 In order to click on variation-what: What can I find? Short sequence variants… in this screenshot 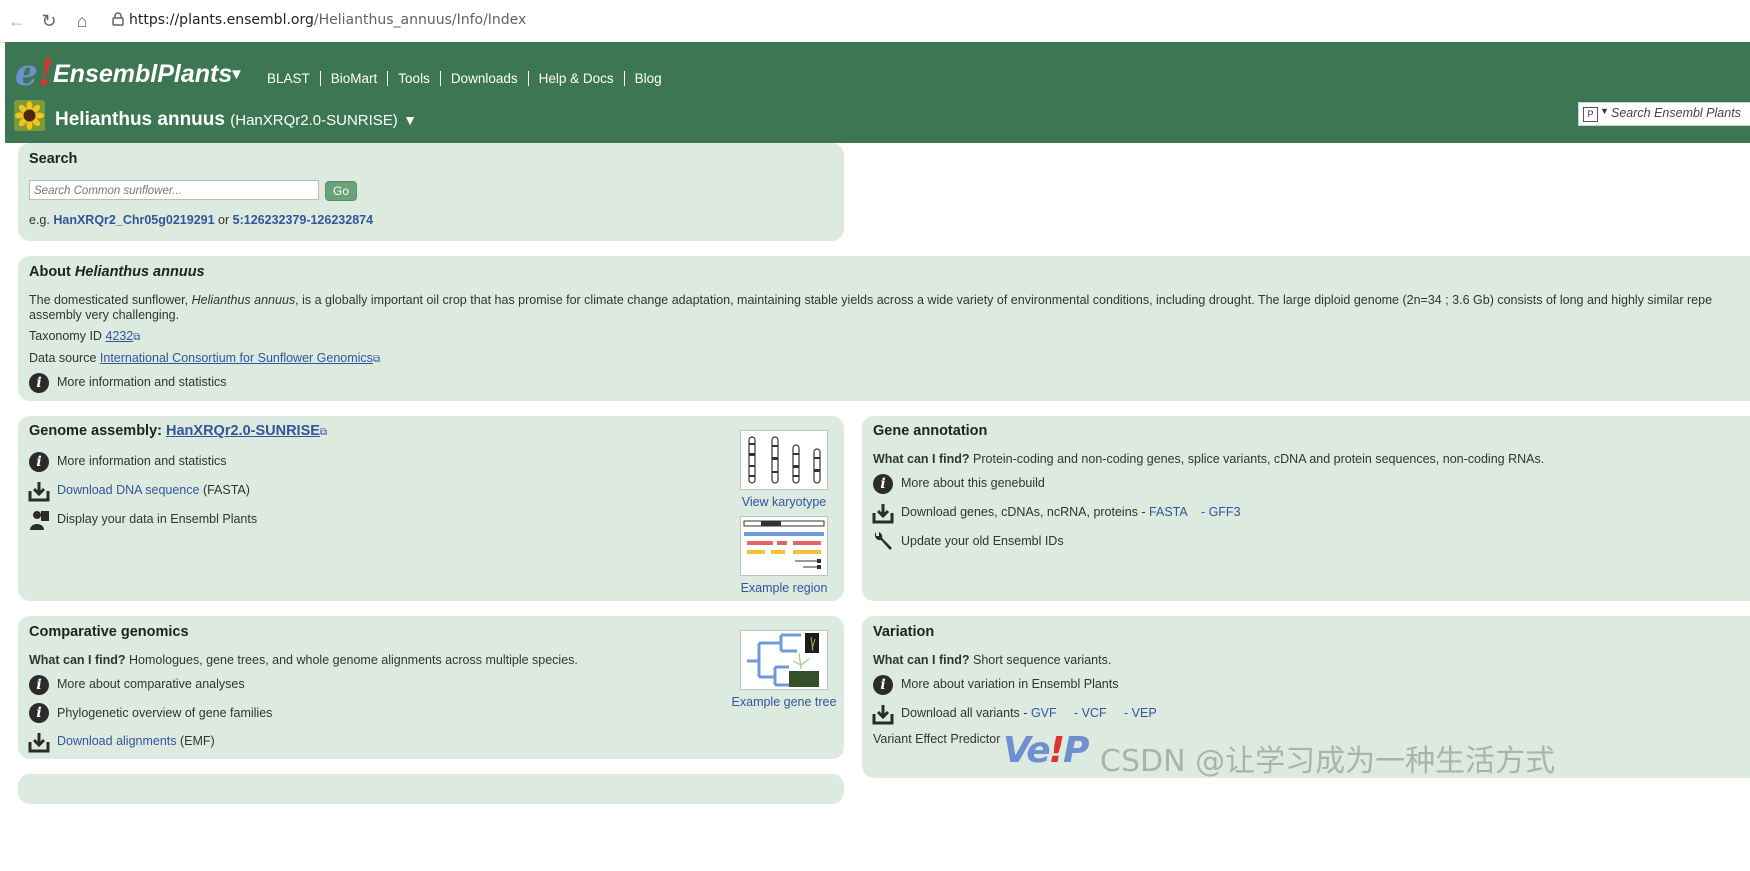, I will do `click(992, 660)`.